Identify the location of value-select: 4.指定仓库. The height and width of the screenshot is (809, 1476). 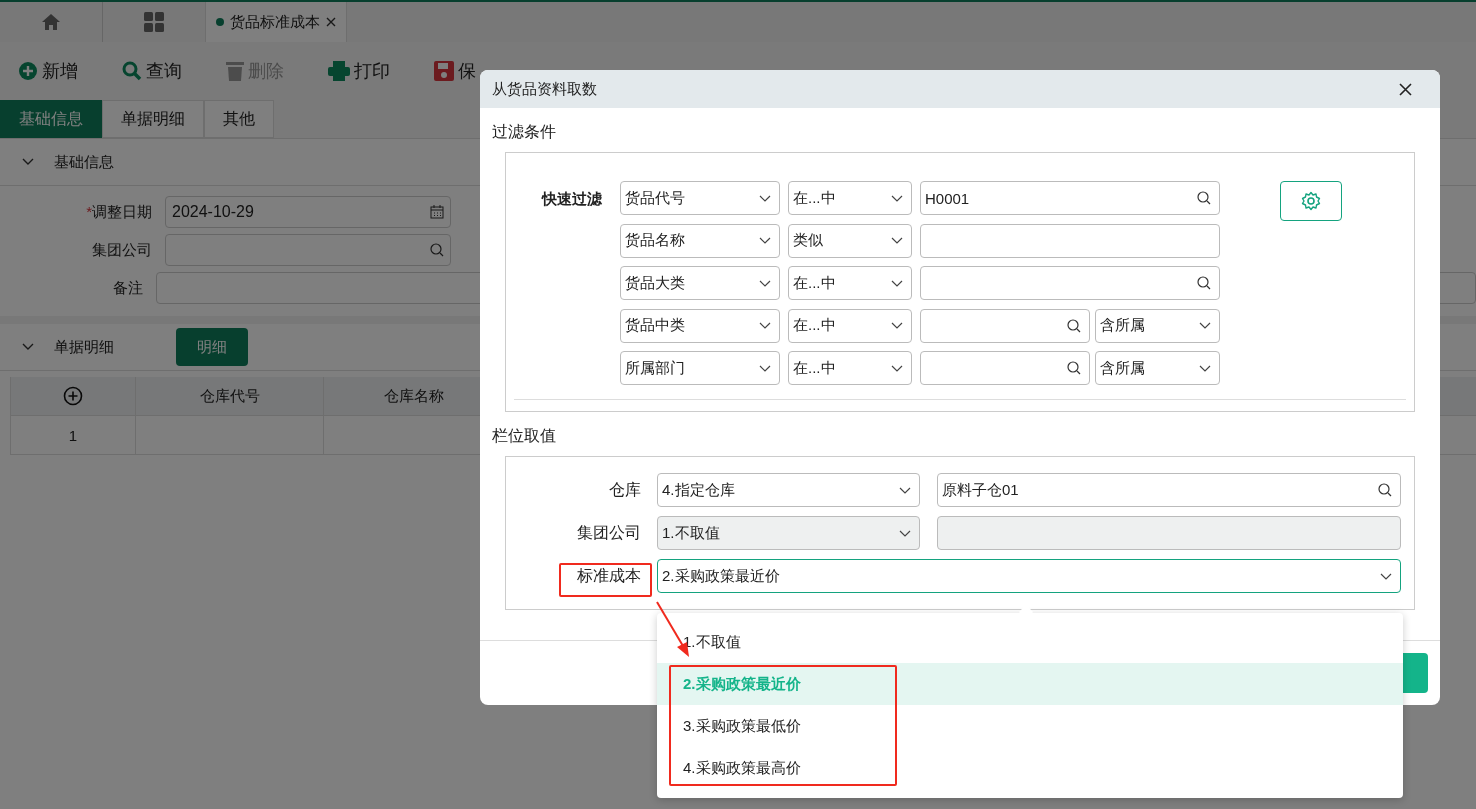
(788, 490).